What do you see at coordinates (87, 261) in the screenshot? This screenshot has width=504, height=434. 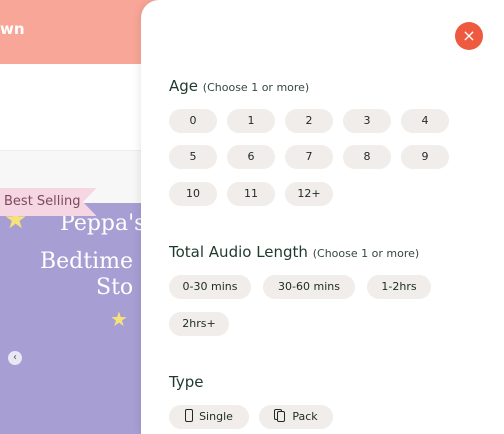 I see `book-title-line: Bedtime` at bounding box center [87, 261].